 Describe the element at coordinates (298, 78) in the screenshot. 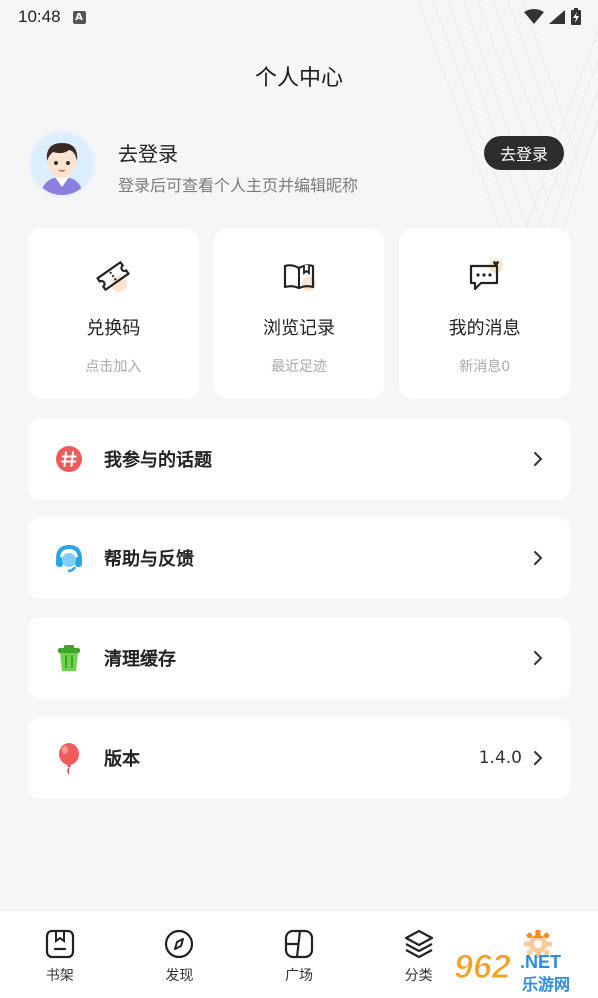

I see `page-title: 个人中心` at that location.